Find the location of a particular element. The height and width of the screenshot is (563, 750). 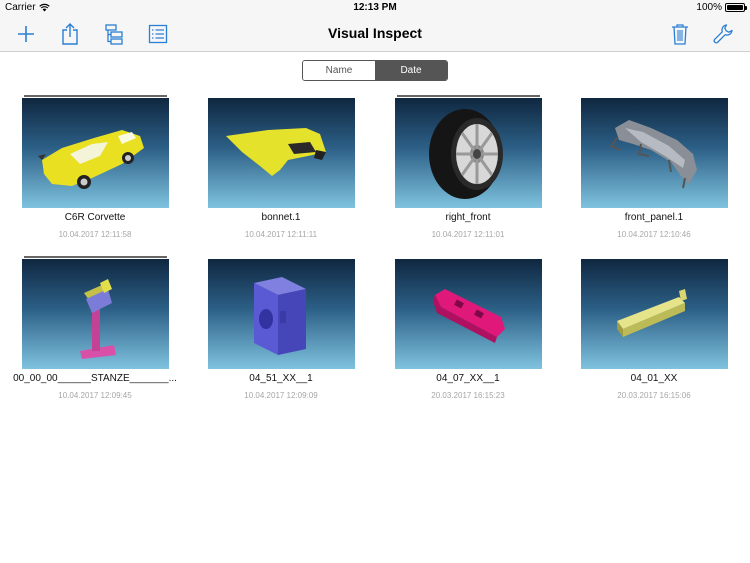

file-date: 10.04.2017 12:09:45 is located at coordinates (95, 395).